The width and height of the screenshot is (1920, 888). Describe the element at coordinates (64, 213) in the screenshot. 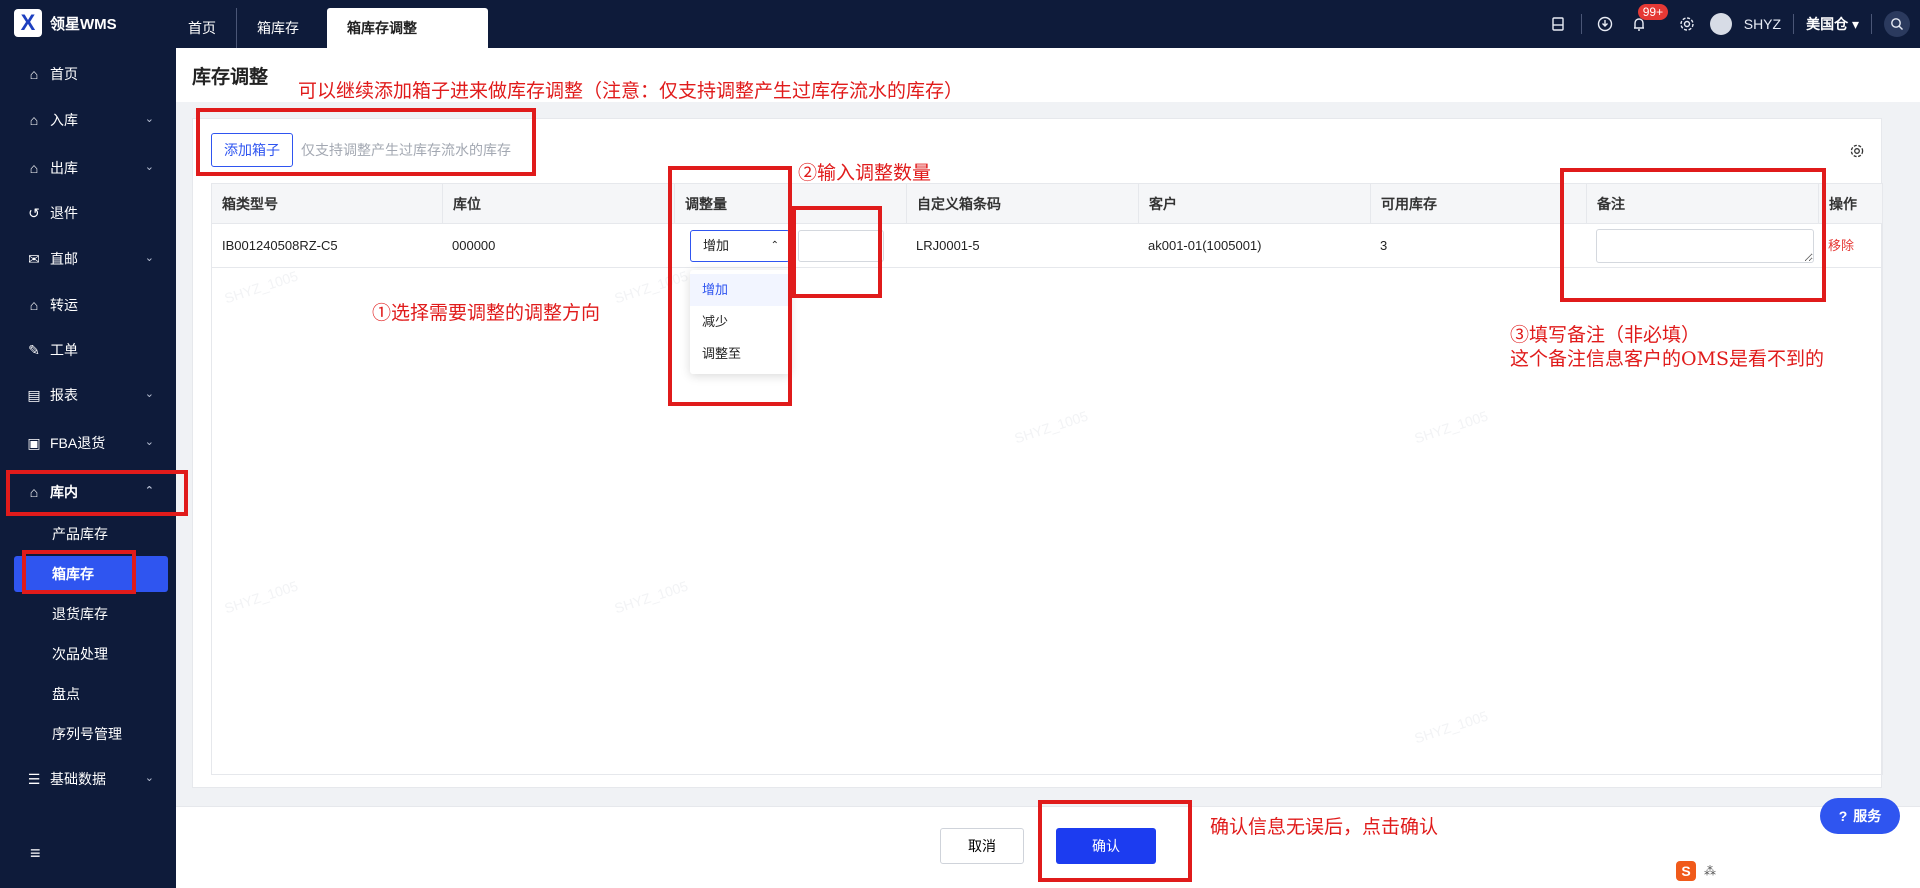

I see `sidebar-item-label: 退件` at that location.